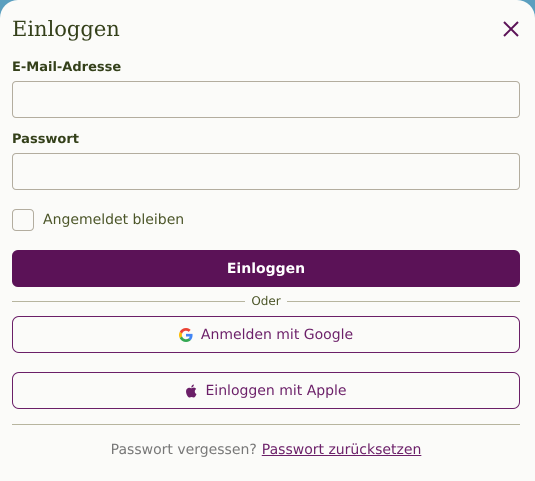  Describe the element at coordinates (266, 390) in the screenshot. I see `apple-login-button: Einloggen mit Apple` at that location.